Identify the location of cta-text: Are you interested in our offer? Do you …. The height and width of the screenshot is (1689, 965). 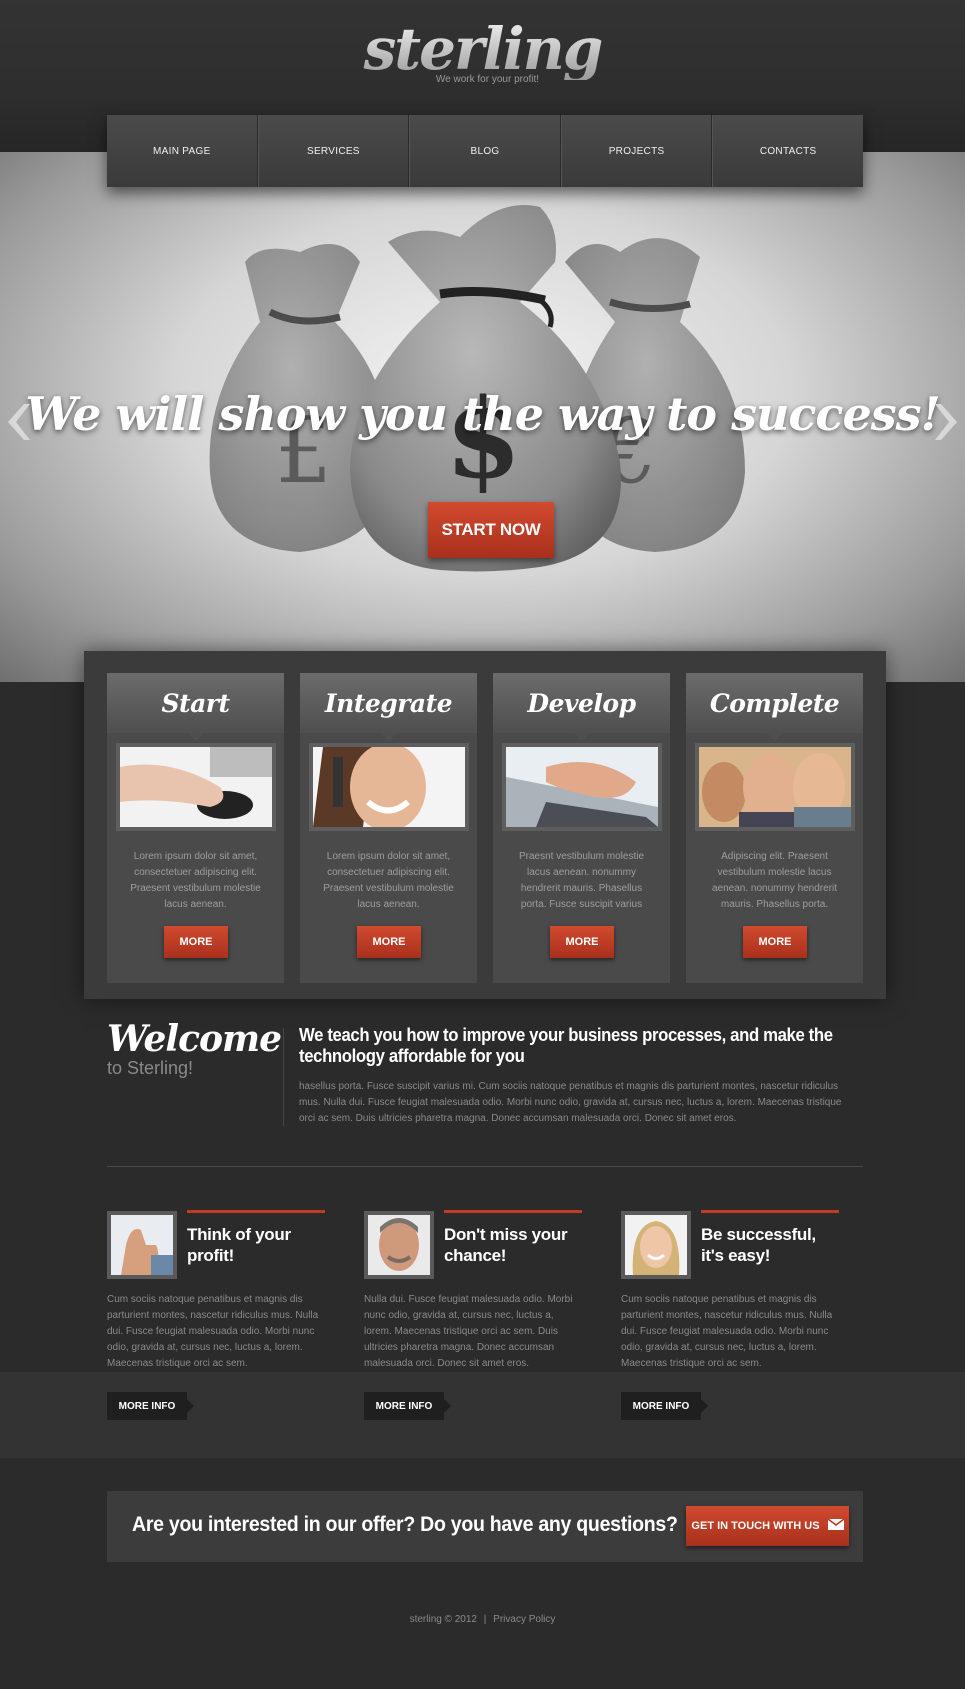
(405, 1524).